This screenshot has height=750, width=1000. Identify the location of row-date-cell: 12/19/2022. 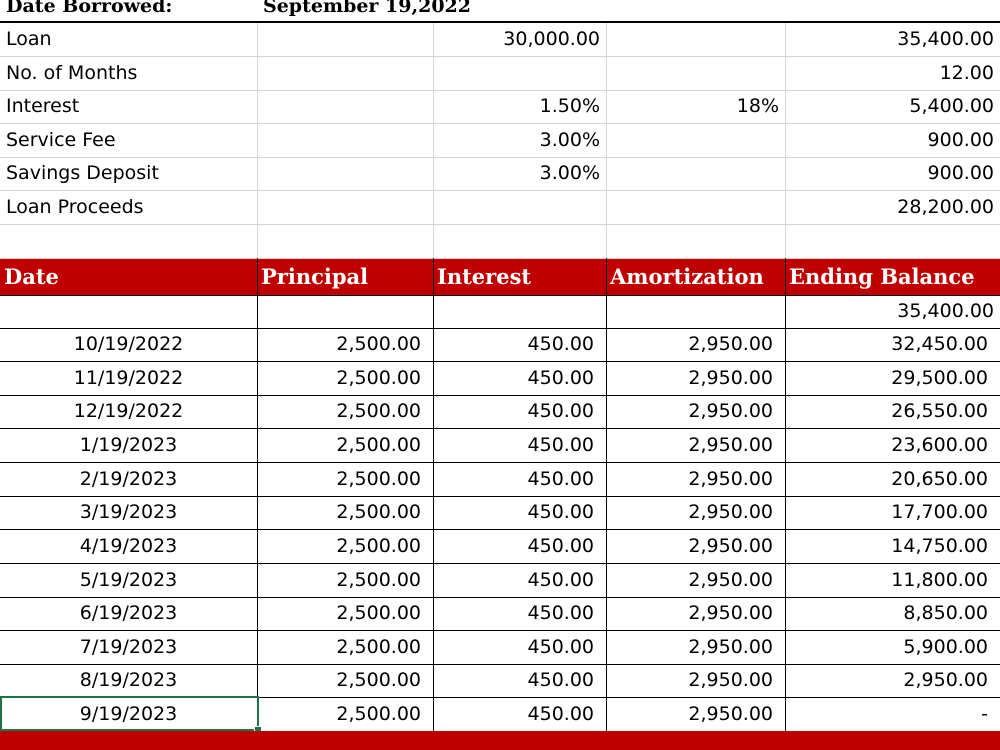
(128, 411).